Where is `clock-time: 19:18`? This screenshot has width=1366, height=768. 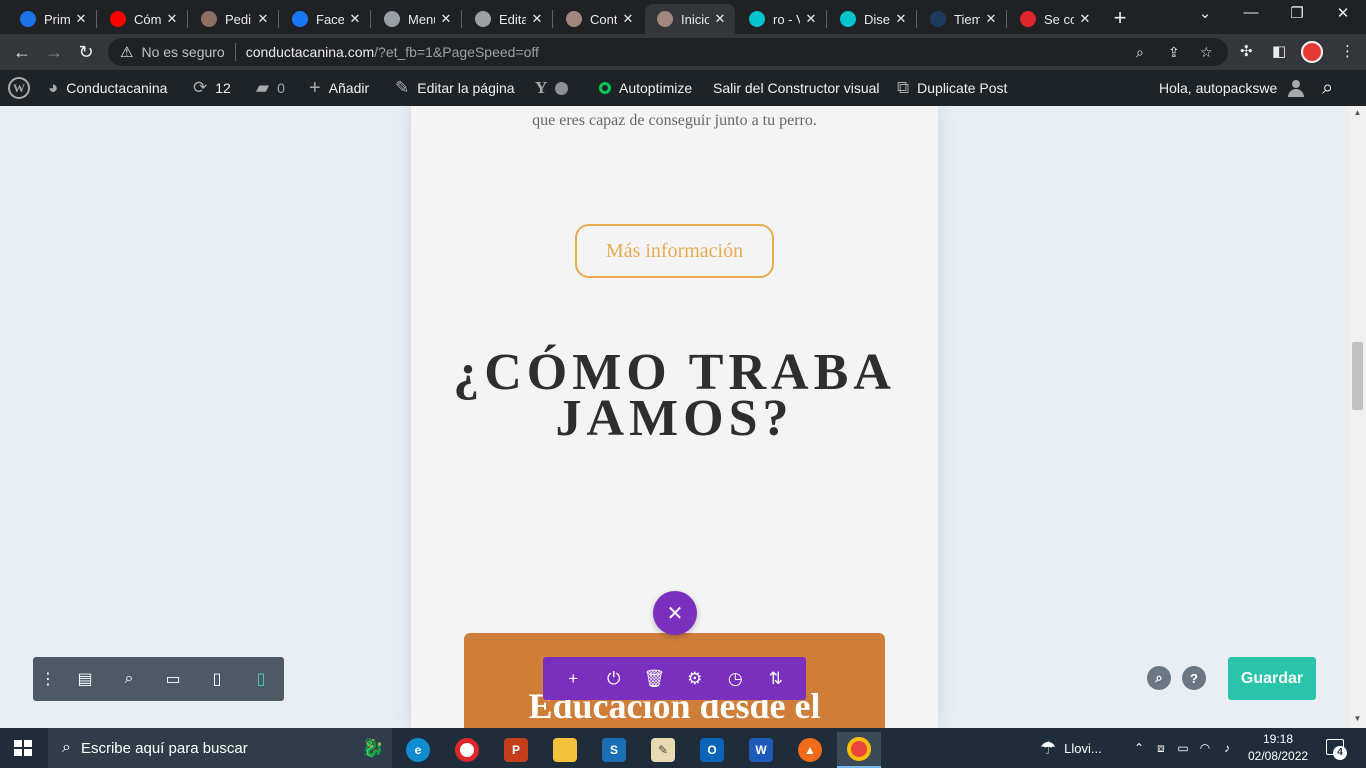 clock-time: 19:18 is located at coordinates (1278, 739).